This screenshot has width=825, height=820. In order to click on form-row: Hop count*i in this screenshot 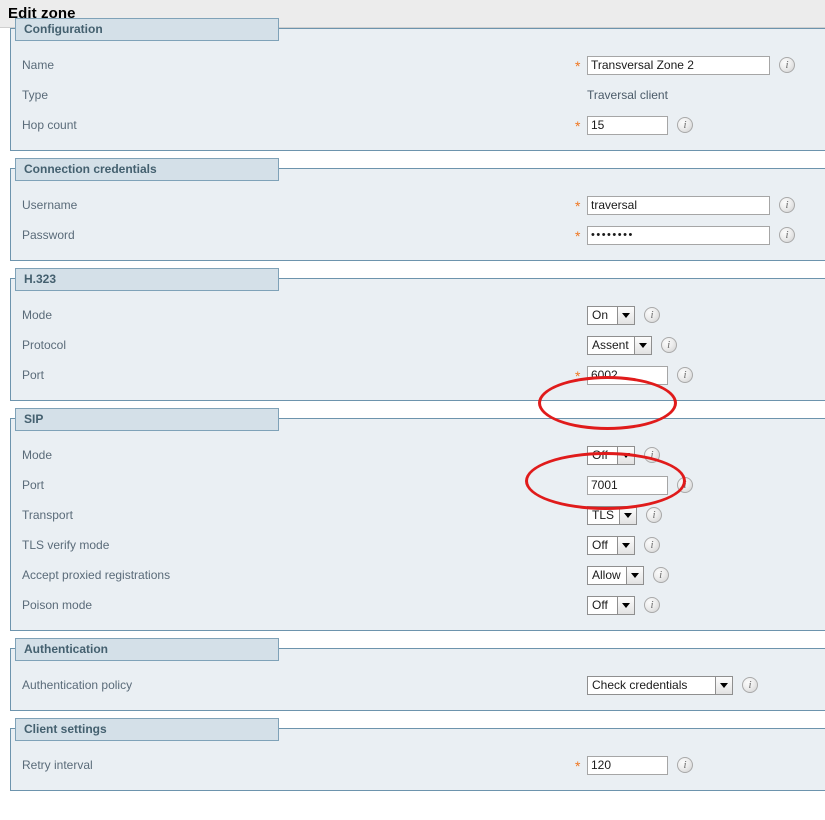, I will do `click(418, 125)`.